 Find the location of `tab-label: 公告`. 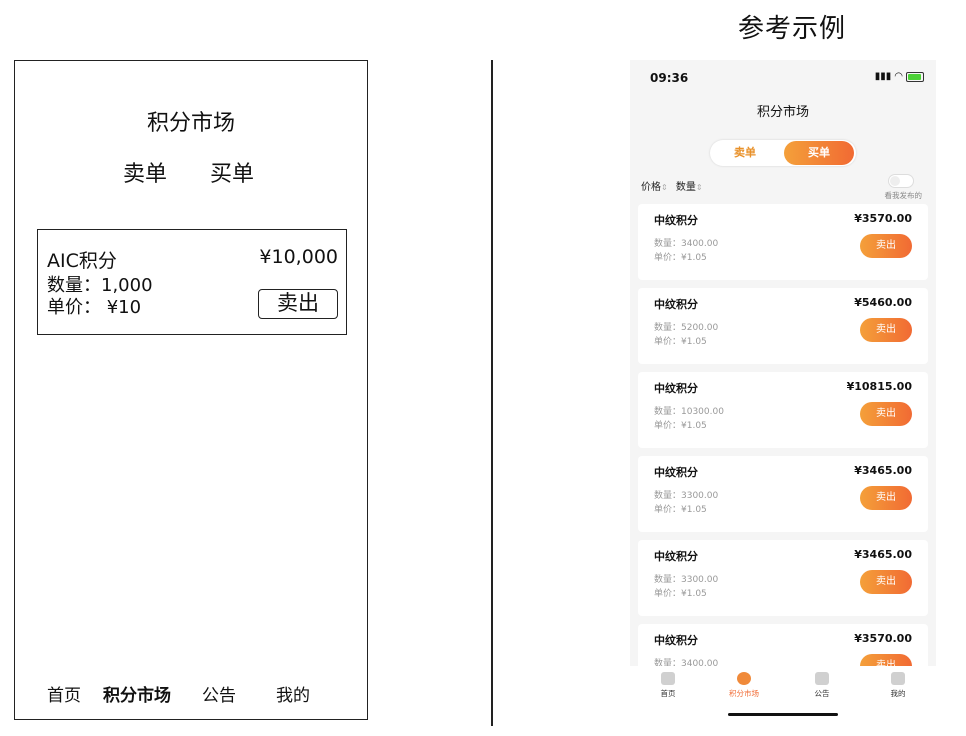

tab-label: 公告 is located at coordinates (822, 693).